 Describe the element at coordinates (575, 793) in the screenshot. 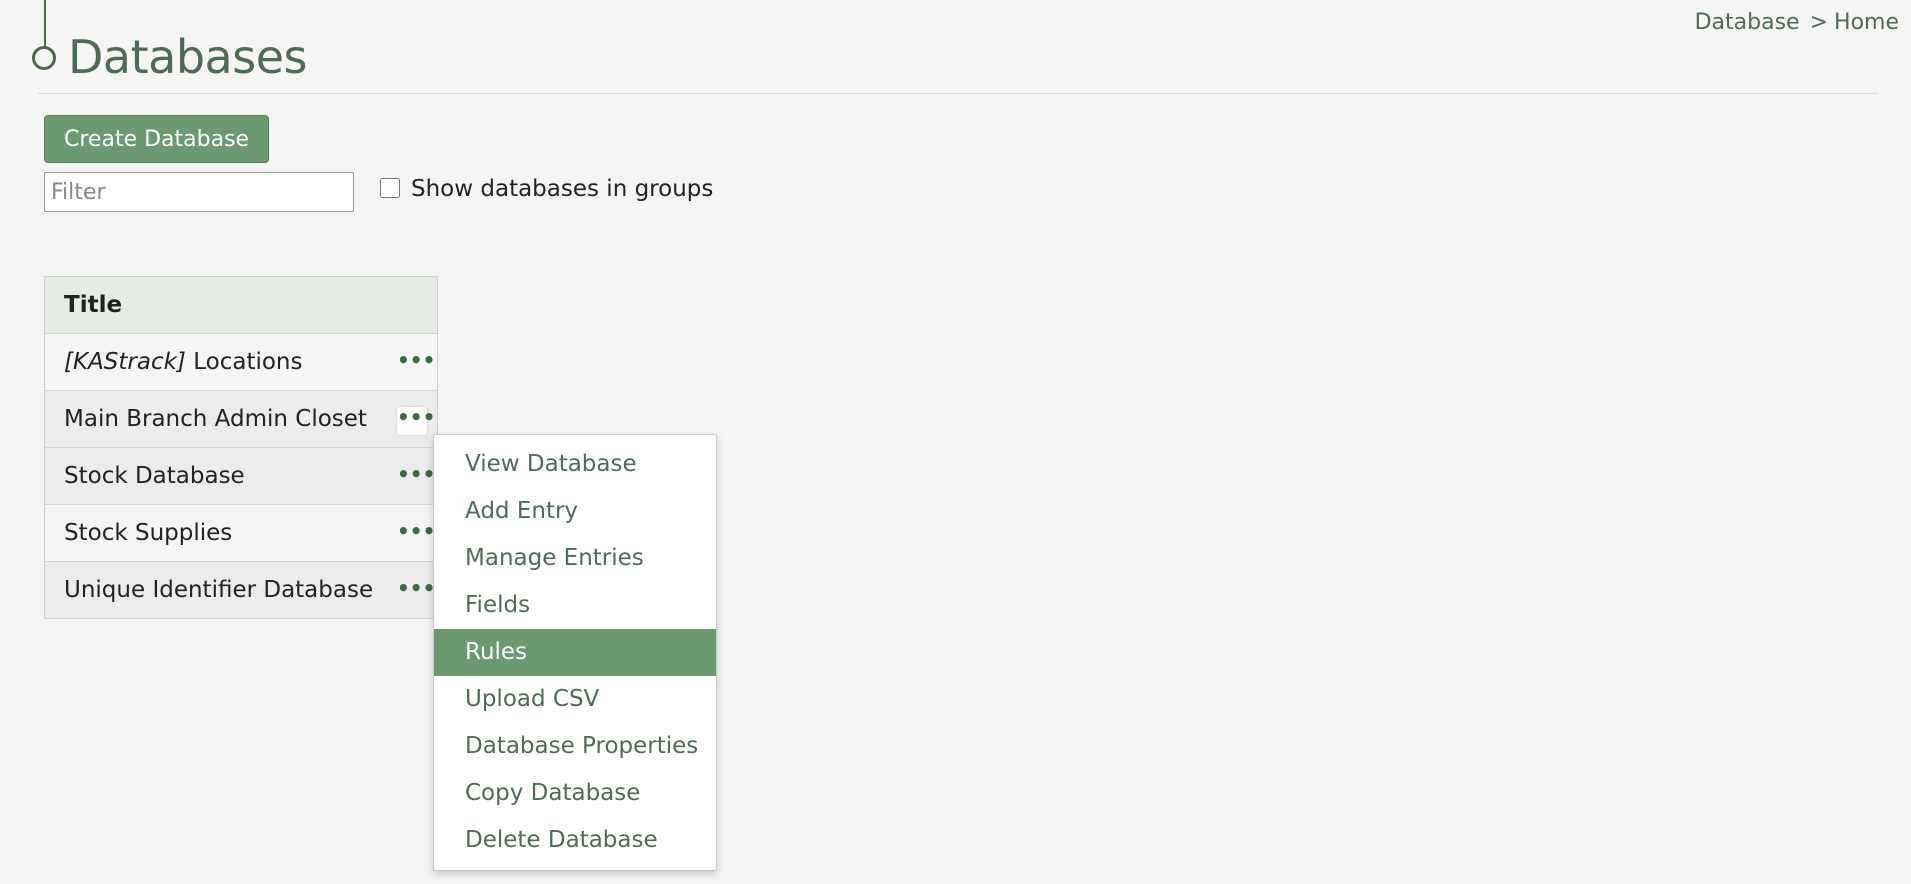

I see `menu-item-copy-database: Copy Database` at that location.